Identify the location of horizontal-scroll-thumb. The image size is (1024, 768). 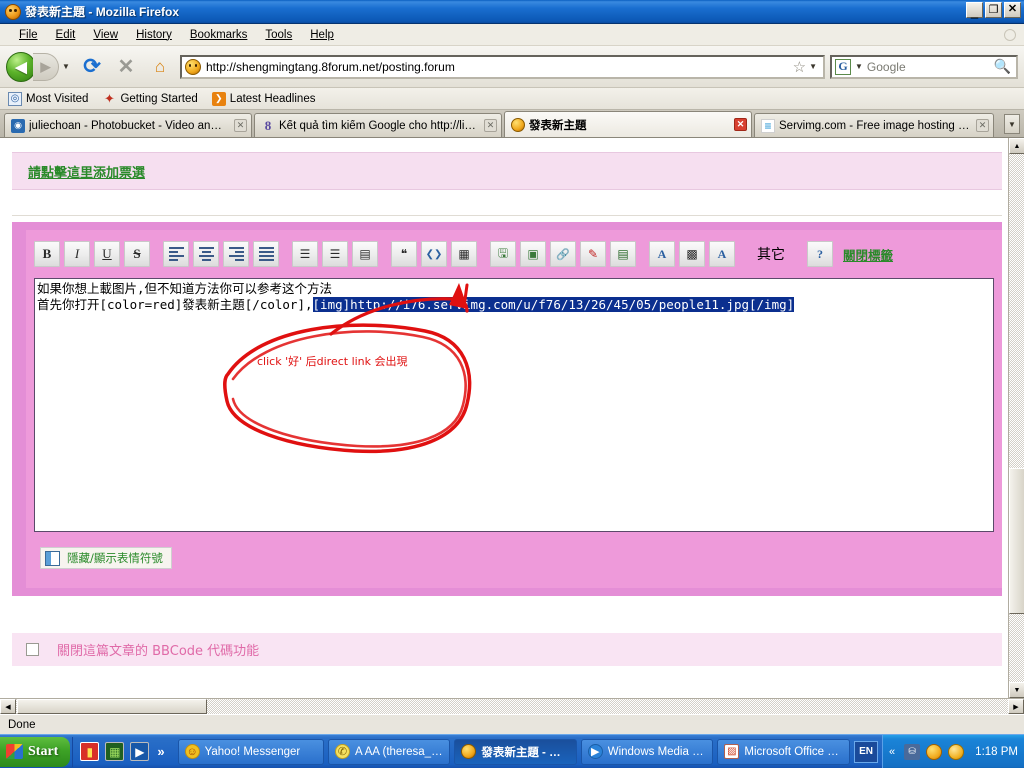
(112, 706).